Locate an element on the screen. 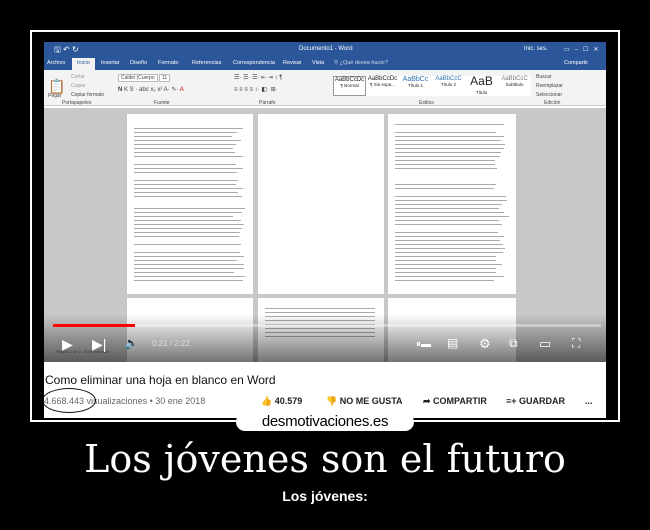 Image resolution: width=650 pixels, height=530 pixels. tab-diseno: Diseño is located at coordinates (138, 63).